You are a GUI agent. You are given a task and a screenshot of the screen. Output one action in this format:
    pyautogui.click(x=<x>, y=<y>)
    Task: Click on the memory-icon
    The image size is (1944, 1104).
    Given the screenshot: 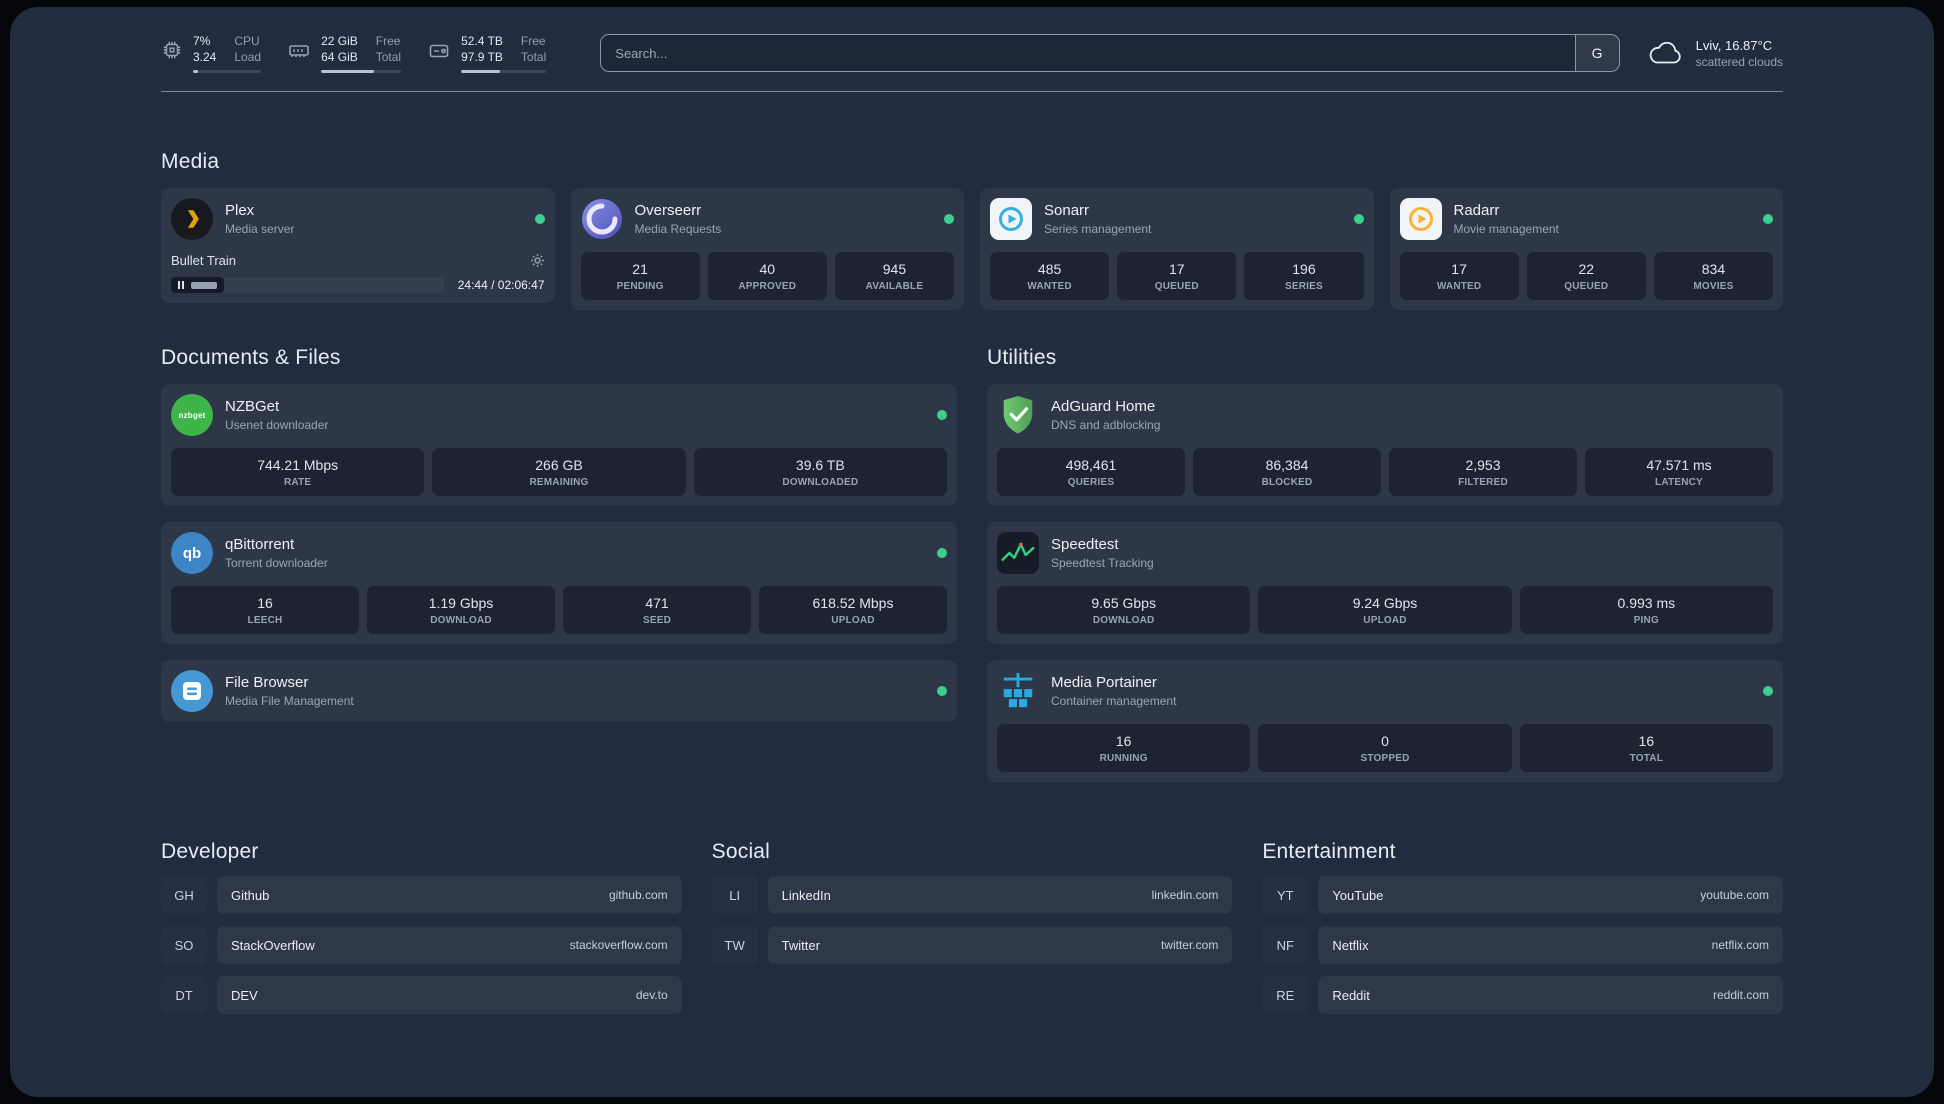 What is the action you would take?
    pyautogui.click(x=299, y=51)
    